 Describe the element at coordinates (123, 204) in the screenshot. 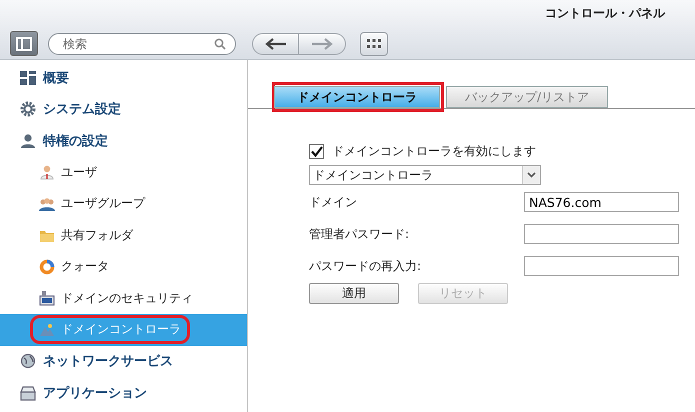

I see `sidebar-item: ユーザグループ` at that location.